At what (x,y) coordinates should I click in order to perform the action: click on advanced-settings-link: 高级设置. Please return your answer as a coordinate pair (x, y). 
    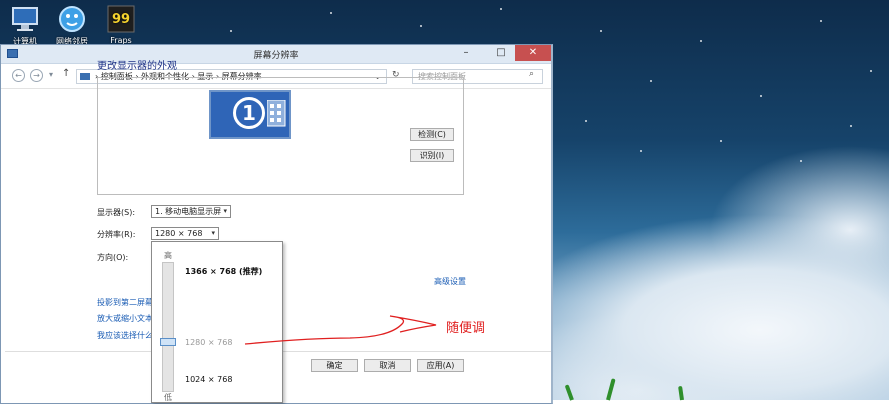
    Looking at the image, I should click on (450, 281).